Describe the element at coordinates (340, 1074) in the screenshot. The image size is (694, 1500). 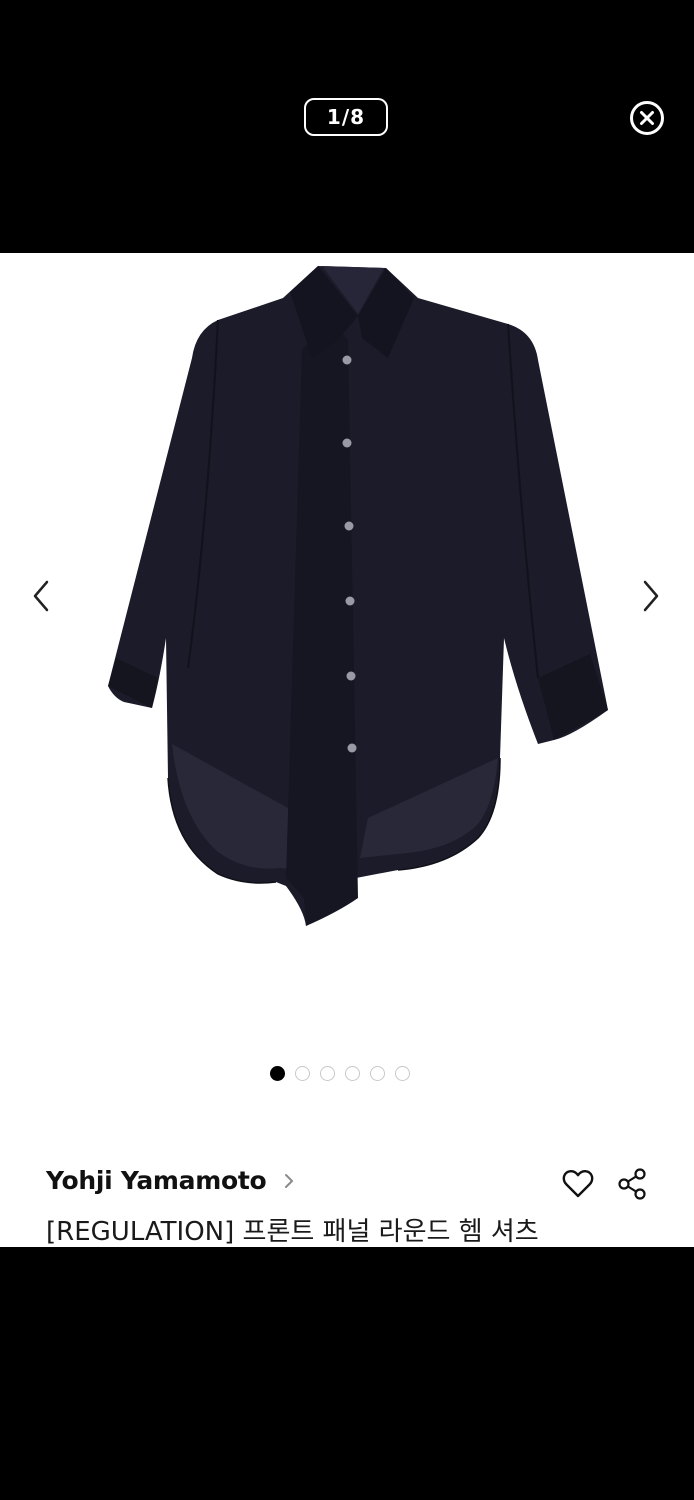
I see `carousel-dots` at that location.